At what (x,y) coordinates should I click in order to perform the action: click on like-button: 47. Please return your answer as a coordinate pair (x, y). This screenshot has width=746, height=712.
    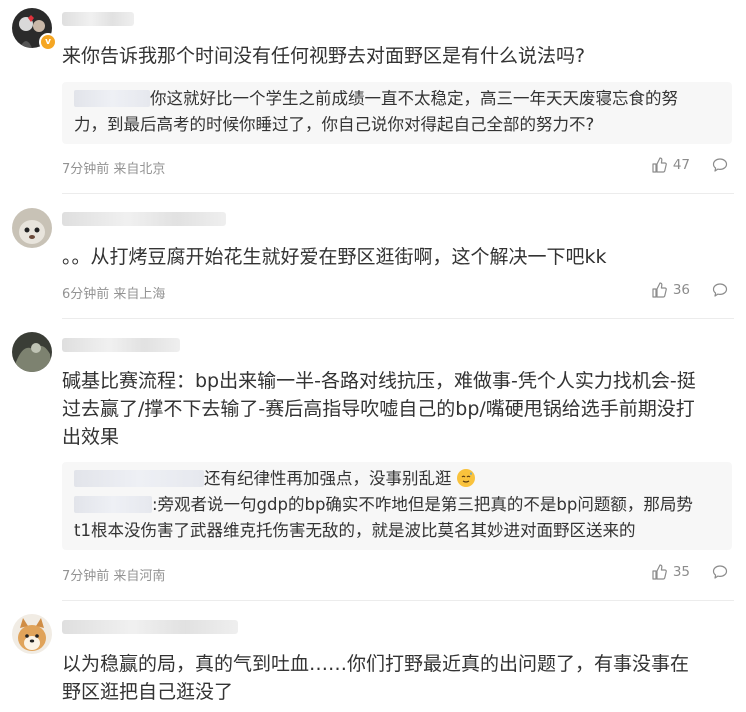
    Looking at the image, I should click on (670, 165).